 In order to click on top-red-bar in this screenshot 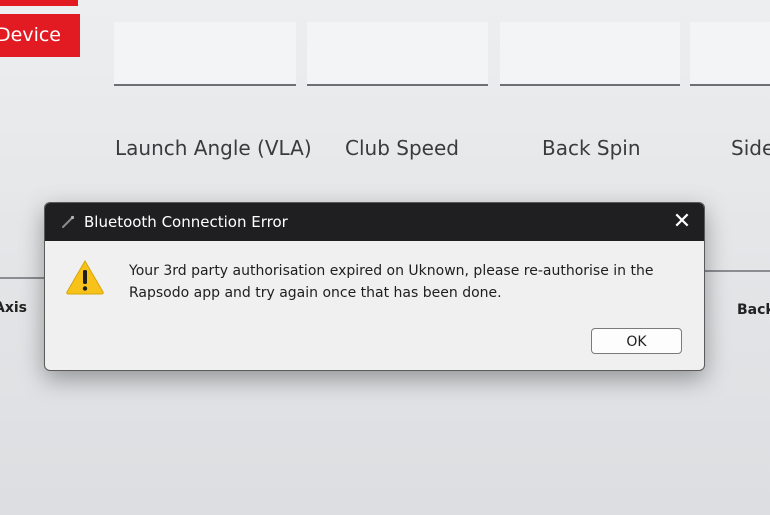, I will do `click(39, 3)`.